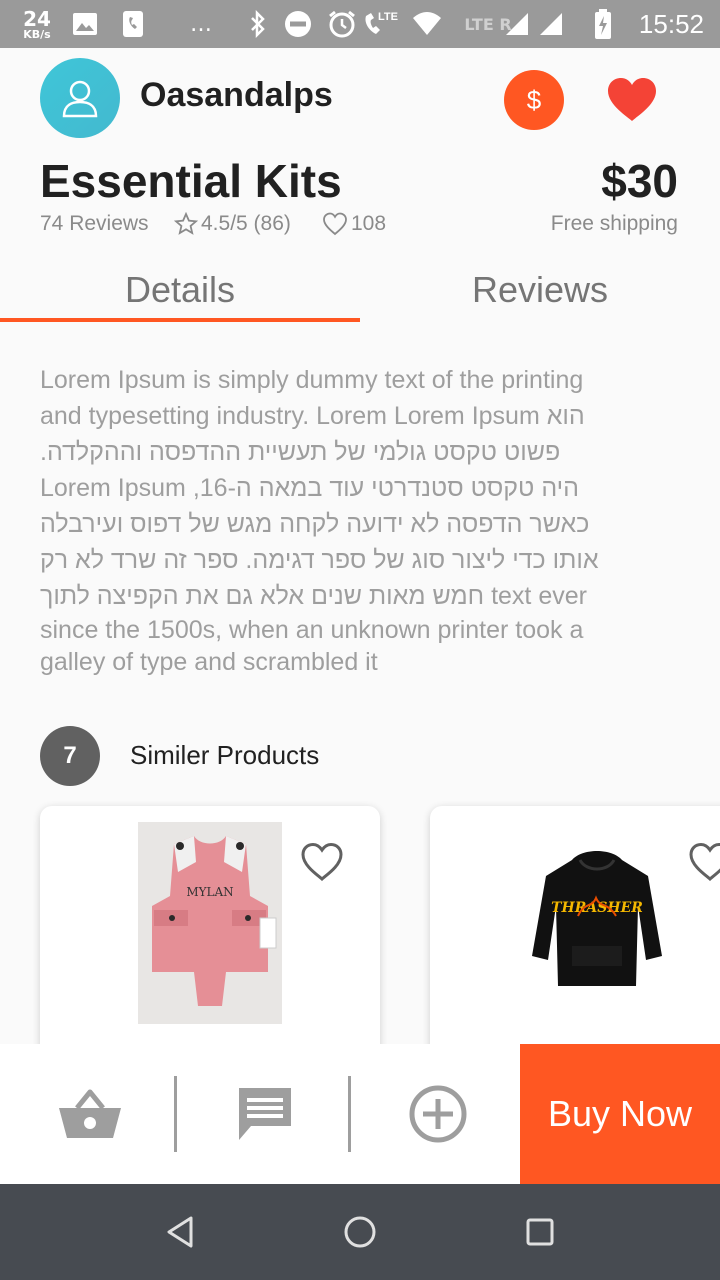 The width and height of the screenshot is (720, 1280). What do you see at coordinates (209, 662) in the screenshot?
I see `description-line: galley of type and scrambled it` at bounding box center [209, 662].